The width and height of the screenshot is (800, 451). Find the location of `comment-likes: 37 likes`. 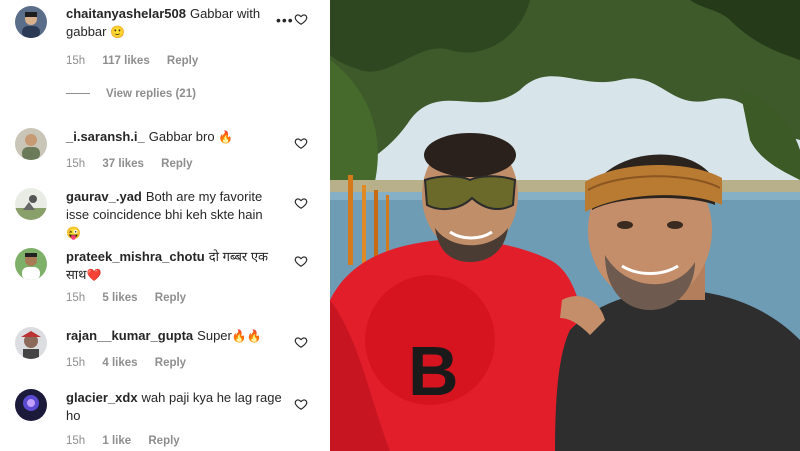

comment-likes: 37 likes is located at coordinates (123, 164).